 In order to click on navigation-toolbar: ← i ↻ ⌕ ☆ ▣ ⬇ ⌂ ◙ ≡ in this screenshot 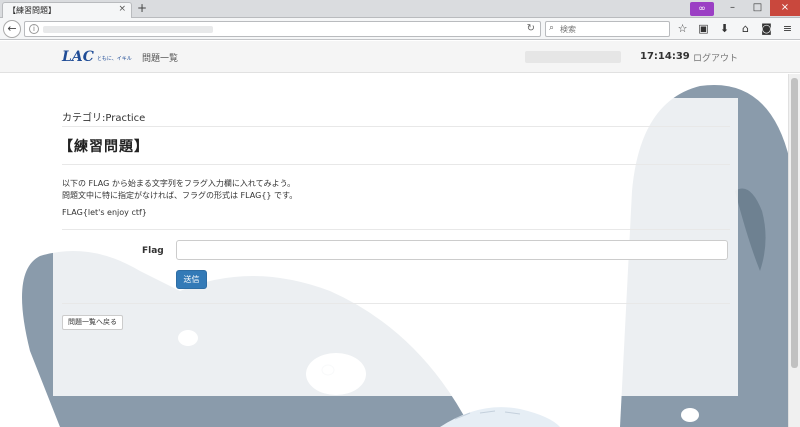, I will do `click(400, 29)`.